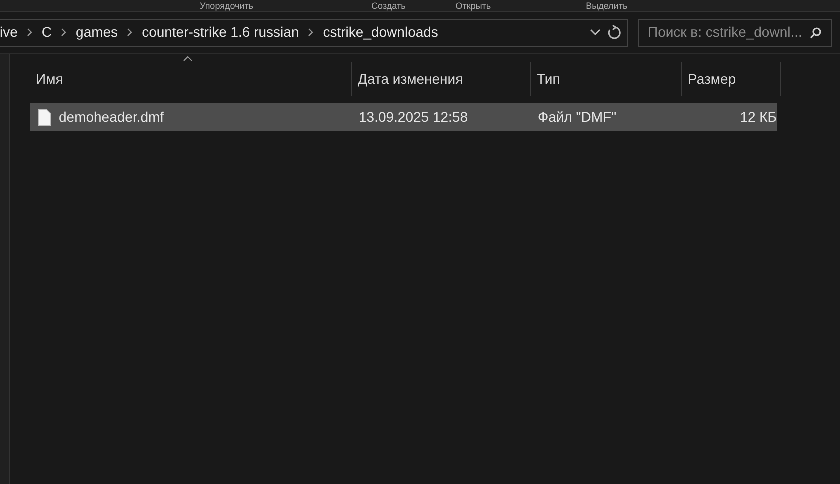 This screenshot has width=840, height=484. I want to click on file-name: demoheader.dmf, so click(111, 117).